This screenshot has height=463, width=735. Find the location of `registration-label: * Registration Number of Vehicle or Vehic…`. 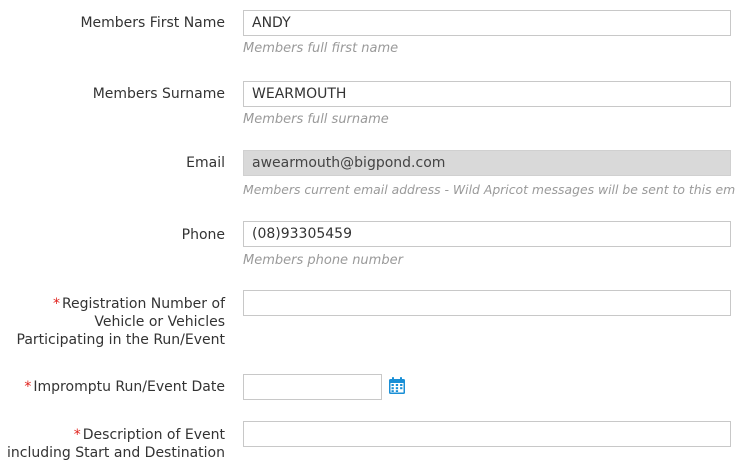

registration-label: * Registration Number of Vehicle or Vehic… is located at coordinates (112, 322).